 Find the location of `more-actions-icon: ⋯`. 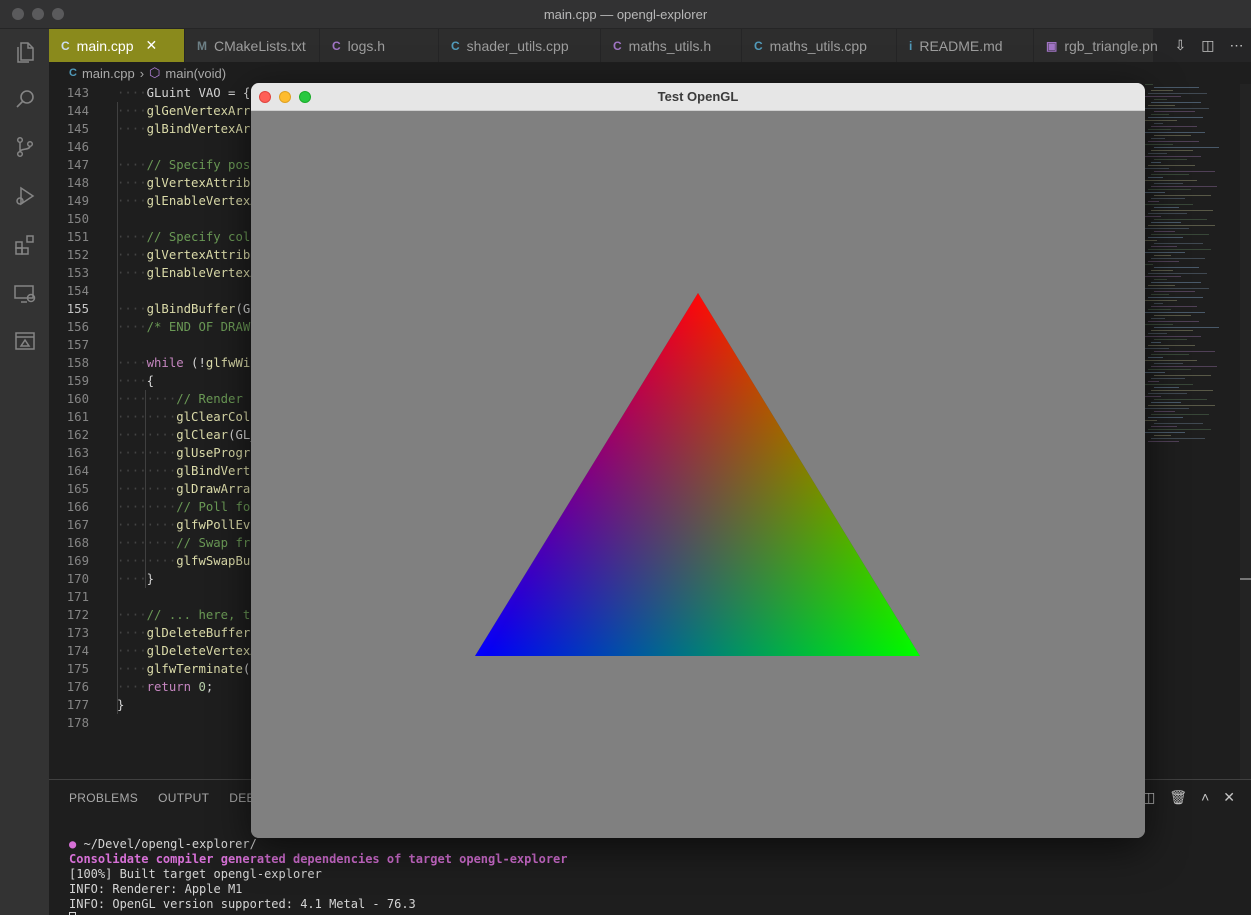

more-actions-icon: ⋯ is located at coordinates (1236, 45).